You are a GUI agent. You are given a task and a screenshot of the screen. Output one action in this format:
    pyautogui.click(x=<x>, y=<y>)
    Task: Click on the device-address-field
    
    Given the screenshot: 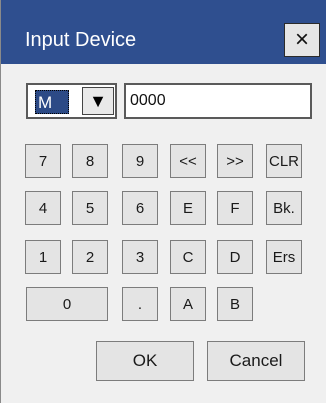 What is the action you would take?
    pyautogui.click(x=215, y=101)
    